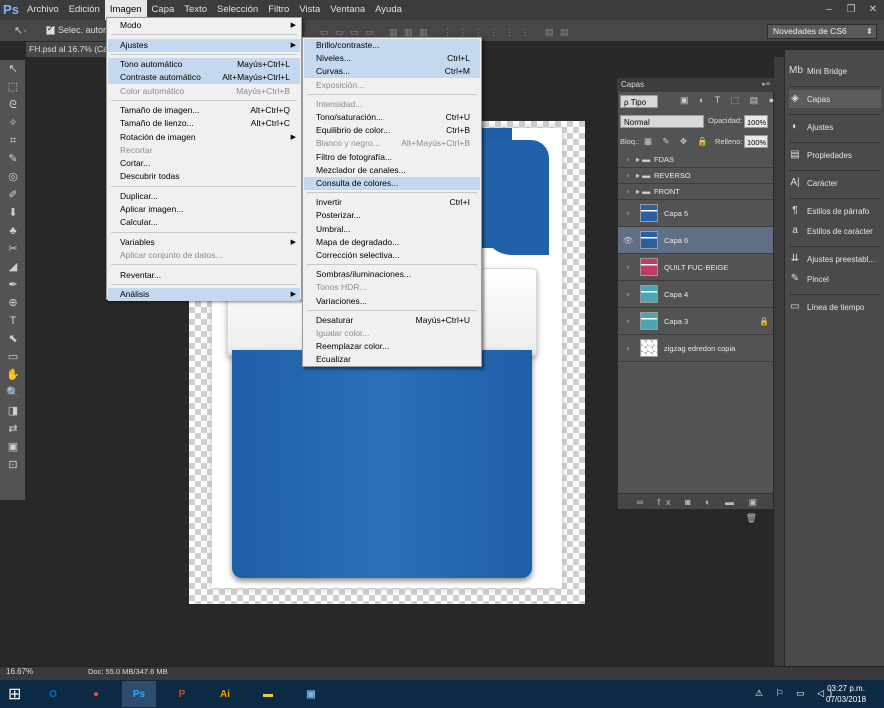 This screenshot has width=884, height=708. I want to click on layer-filter-icons: ▣ ◐ T ⬚ ▤ ●, so click(729, 100).